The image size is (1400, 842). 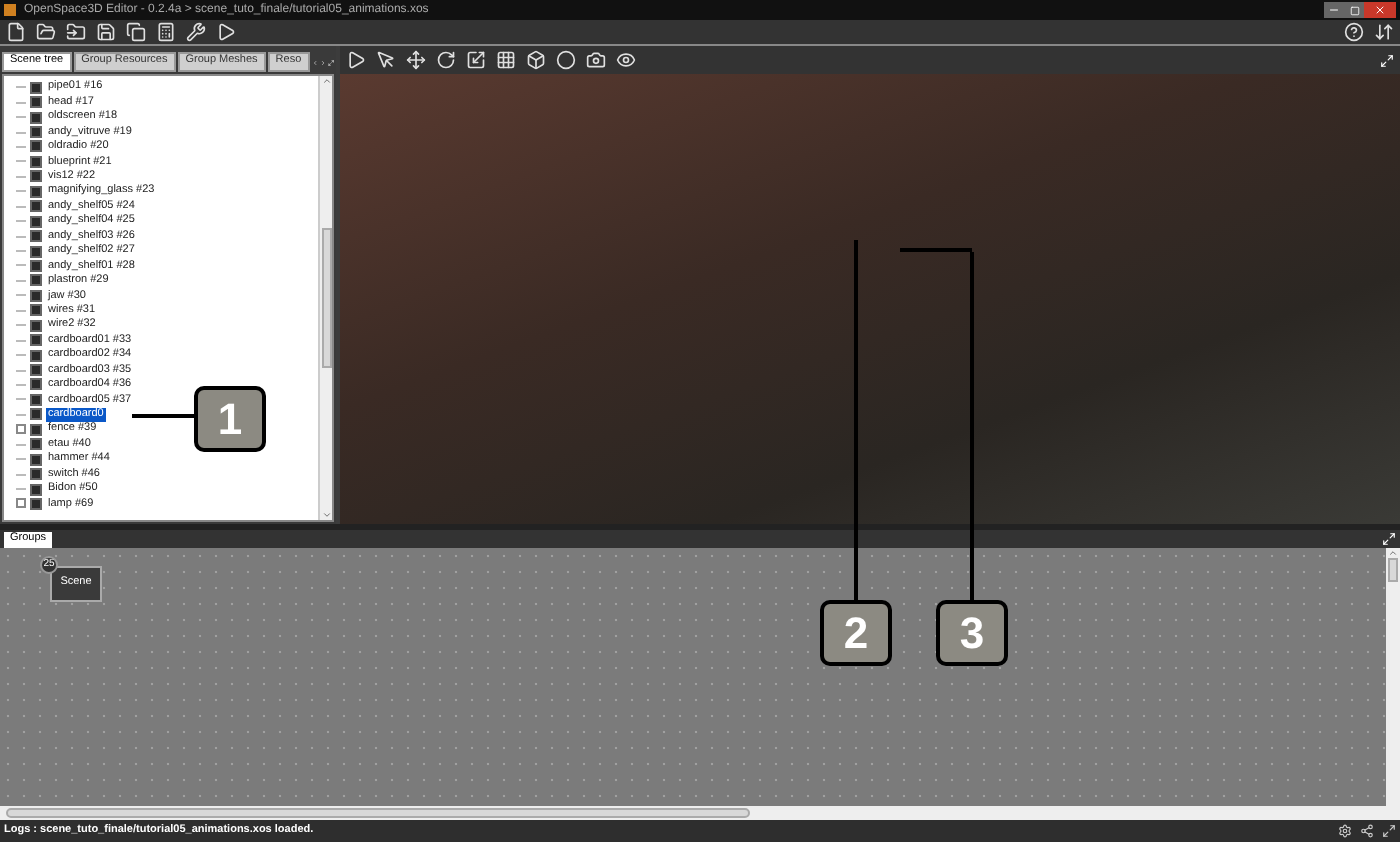 What do you see at coordinates (856, 633) in the screenshot?
I see `callout-number: 2` at bounding box center [856, 633].